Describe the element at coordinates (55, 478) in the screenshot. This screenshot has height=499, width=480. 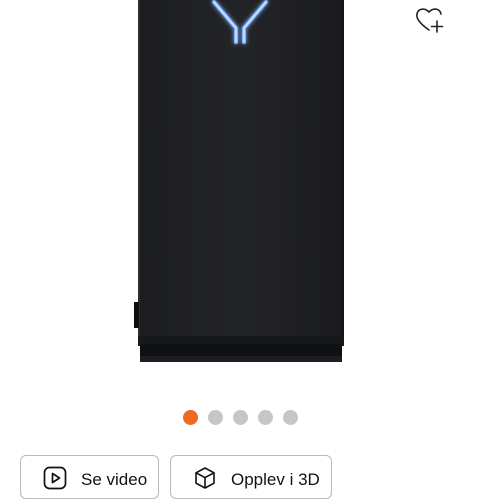
I see `play-square-icon` at that location.